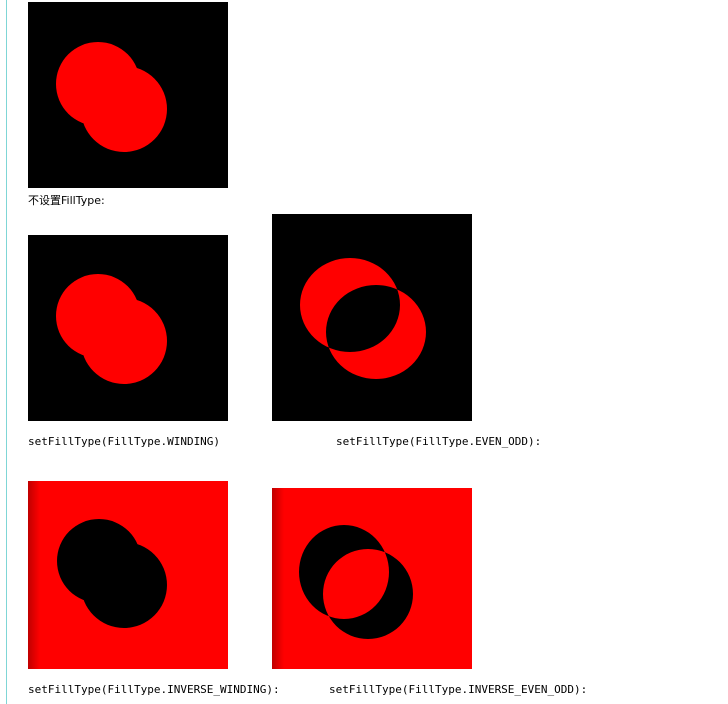 Image resolution: width=728 pixels, height=704 pixels. I want to click on caption-inverse-even-odd: setFillType(FillType.INVERSE_EVEN_ODD):, so click(458, 689).